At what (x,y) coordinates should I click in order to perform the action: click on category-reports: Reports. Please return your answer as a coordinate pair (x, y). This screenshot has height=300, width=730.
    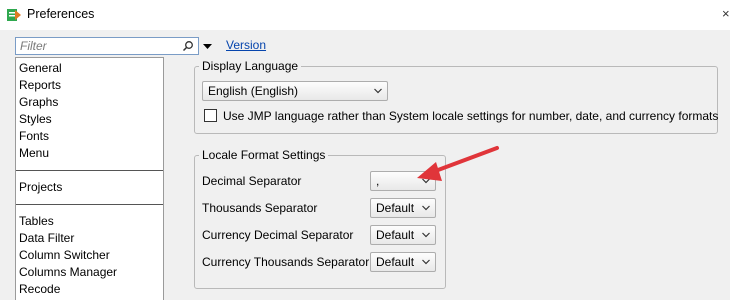
    Looking at the image, I should click on (40, 85).